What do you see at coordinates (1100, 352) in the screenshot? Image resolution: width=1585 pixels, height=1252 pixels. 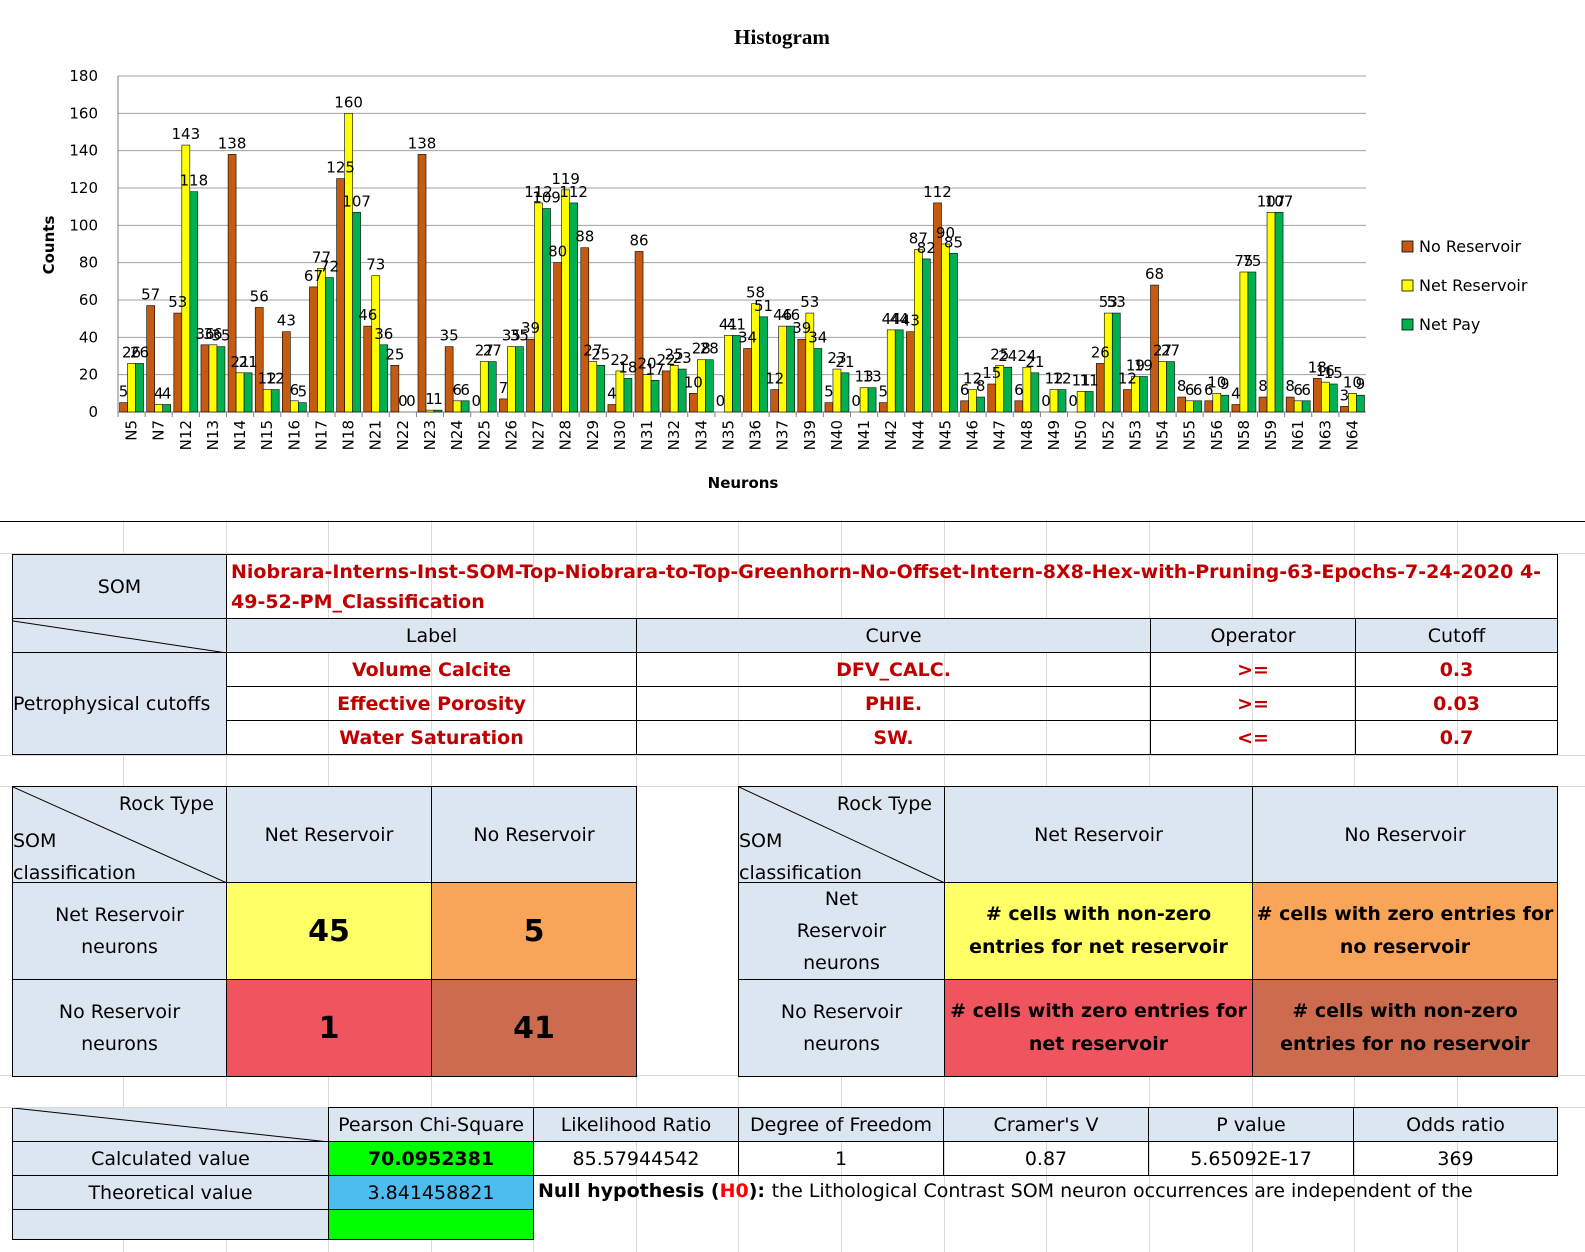 I see `data-label: 26` at bounding box center [1100, 352].